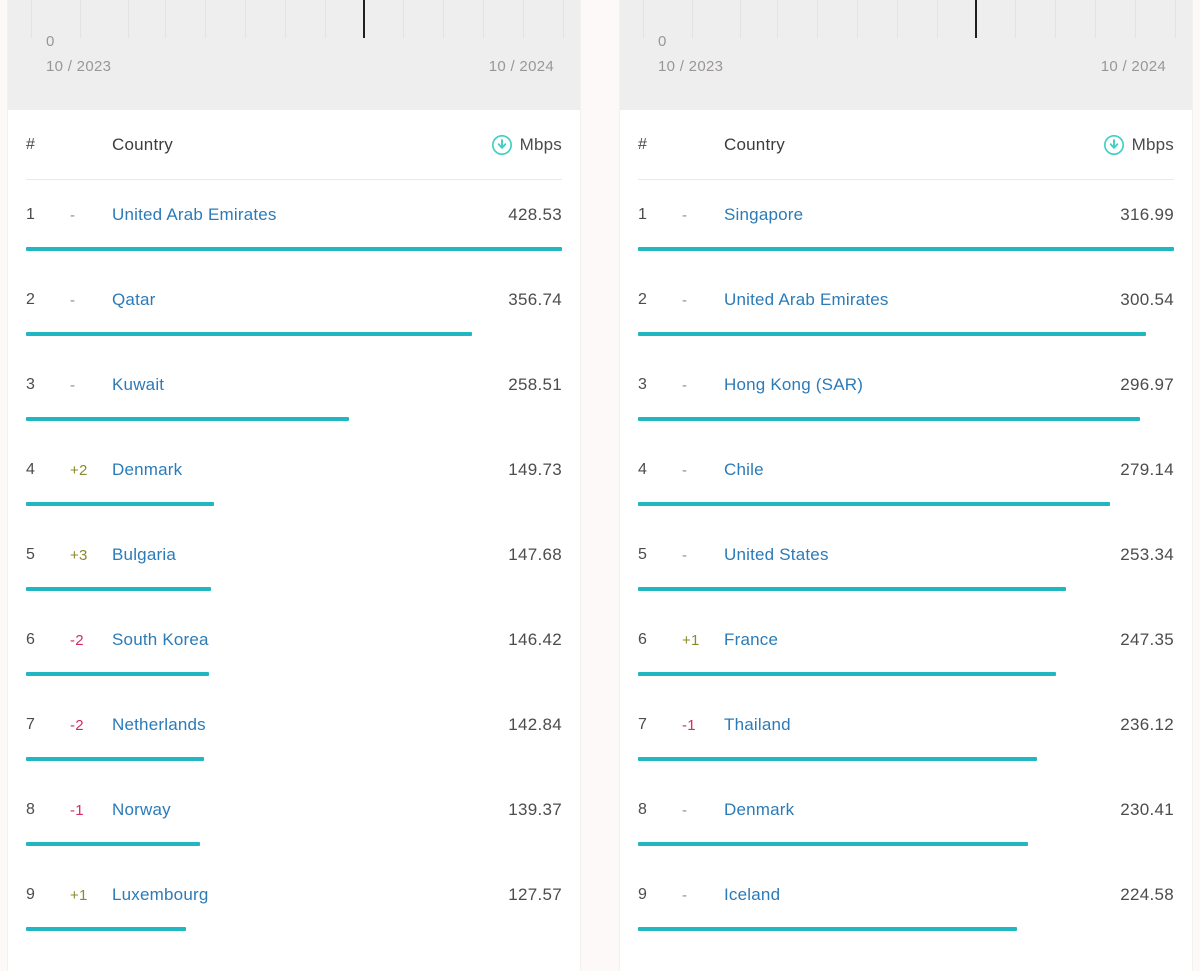  Describe the element at coordinates (294, 821) in the screenshot. I see `table-row: 8 -1 Norway 139.37` at that location.